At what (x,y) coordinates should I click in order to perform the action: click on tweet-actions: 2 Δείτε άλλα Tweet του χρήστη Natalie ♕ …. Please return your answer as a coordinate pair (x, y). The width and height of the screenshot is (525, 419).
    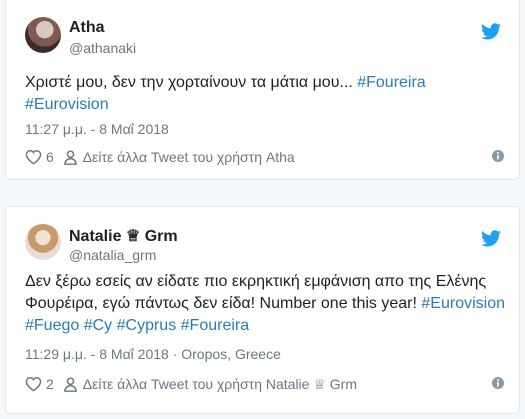
    Looking at the image, I should click on (265, 384).